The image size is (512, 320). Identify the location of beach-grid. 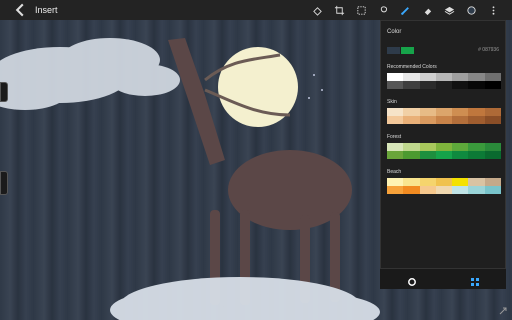
(444, 186).